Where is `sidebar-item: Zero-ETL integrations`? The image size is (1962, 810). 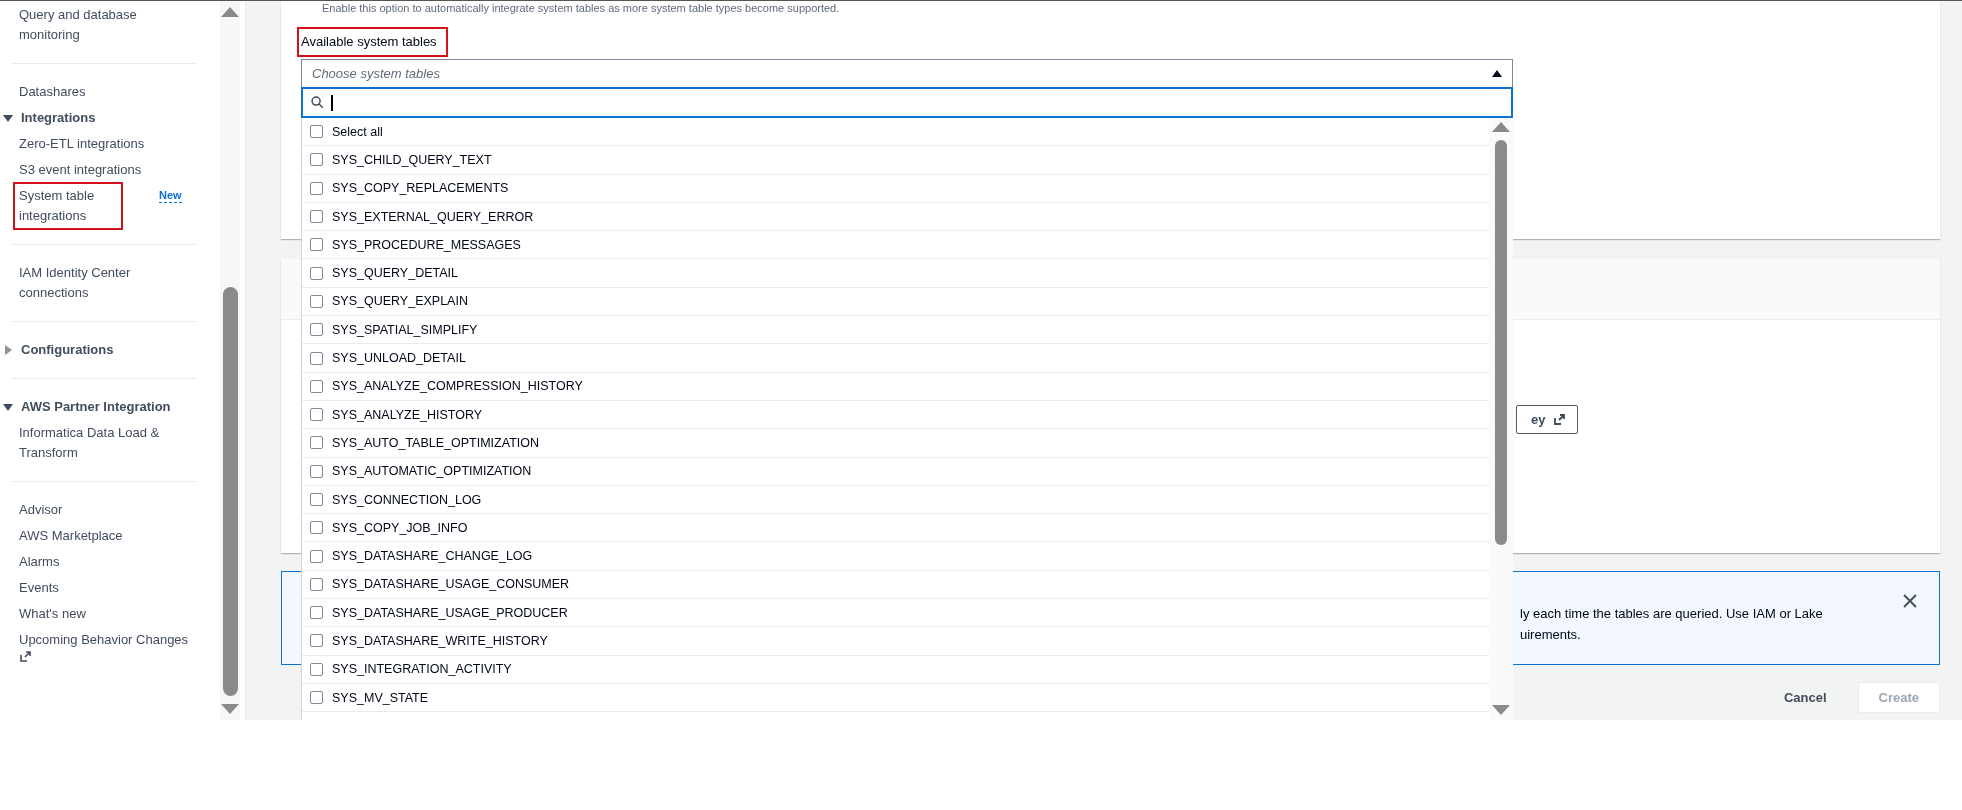 sidebar-item: Zero-ETL integrations is located at coordinates (82, 144).